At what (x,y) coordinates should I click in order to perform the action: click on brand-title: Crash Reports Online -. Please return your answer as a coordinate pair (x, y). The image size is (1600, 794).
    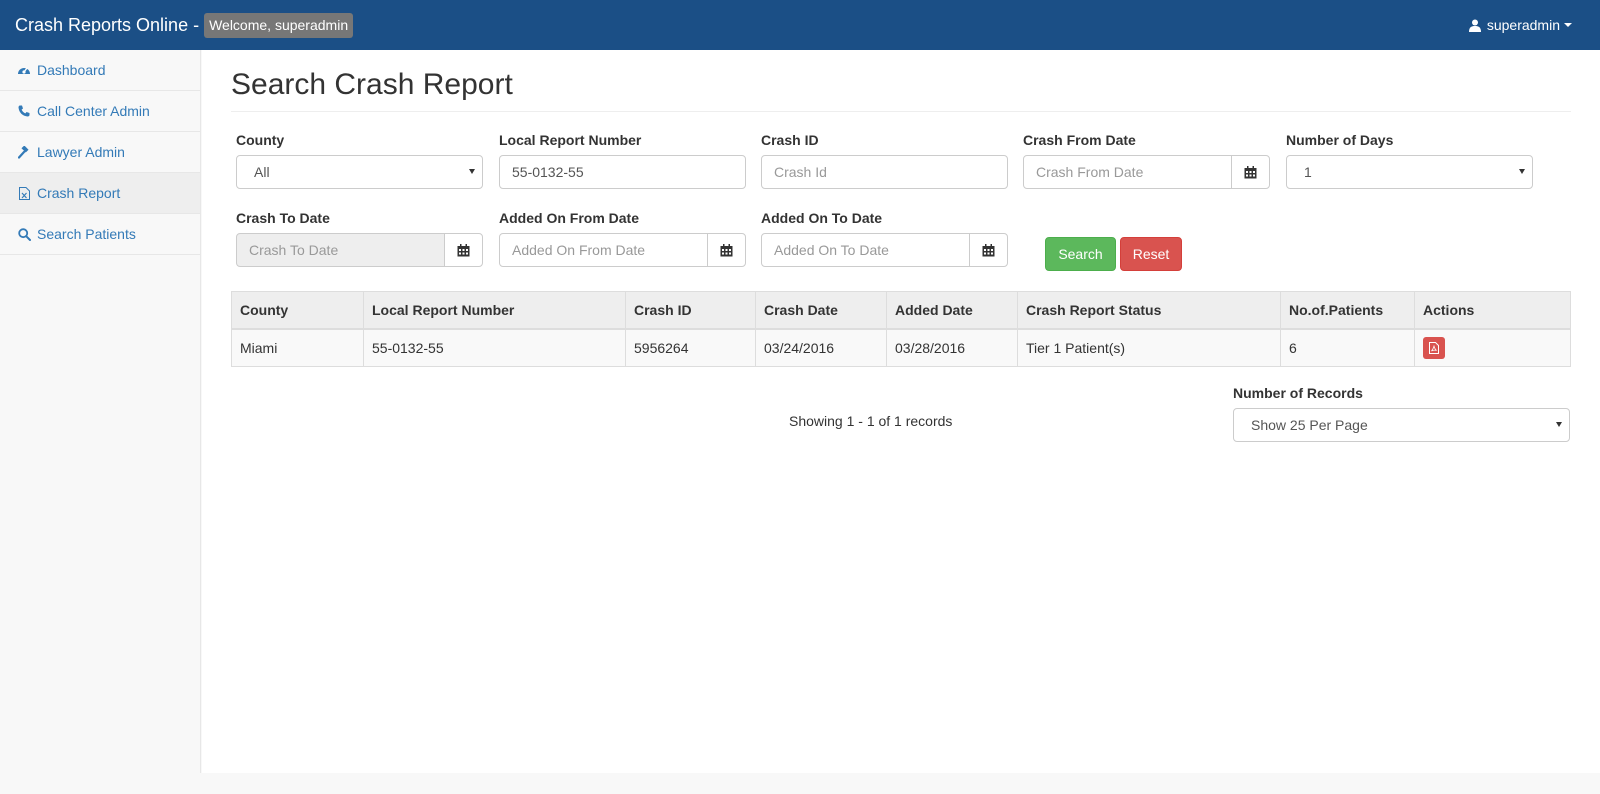
    Looking at the image, I should click on (107, 25).